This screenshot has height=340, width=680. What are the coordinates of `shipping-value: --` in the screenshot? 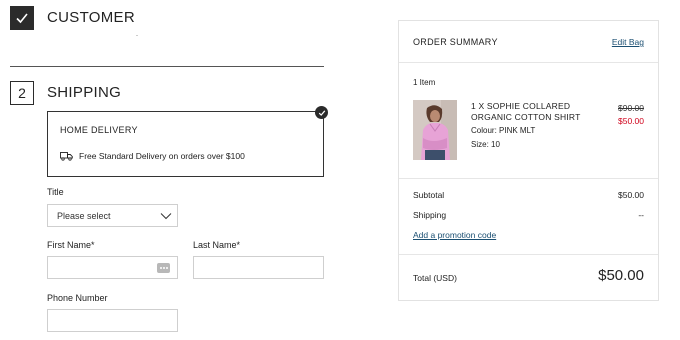 It's located at (641, 215).